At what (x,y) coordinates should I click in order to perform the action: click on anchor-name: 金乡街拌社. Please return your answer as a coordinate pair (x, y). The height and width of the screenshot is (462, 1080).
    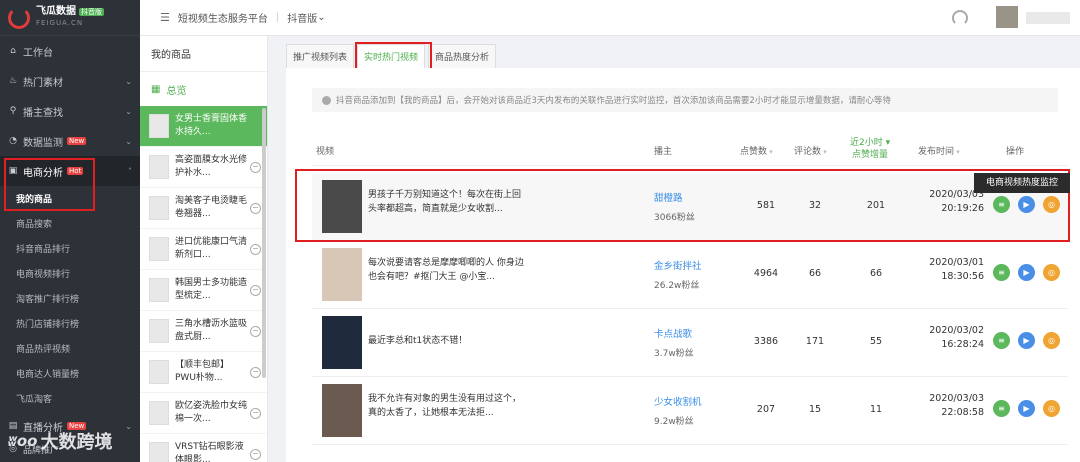
    Looking at the image, I should click on (678, 265).